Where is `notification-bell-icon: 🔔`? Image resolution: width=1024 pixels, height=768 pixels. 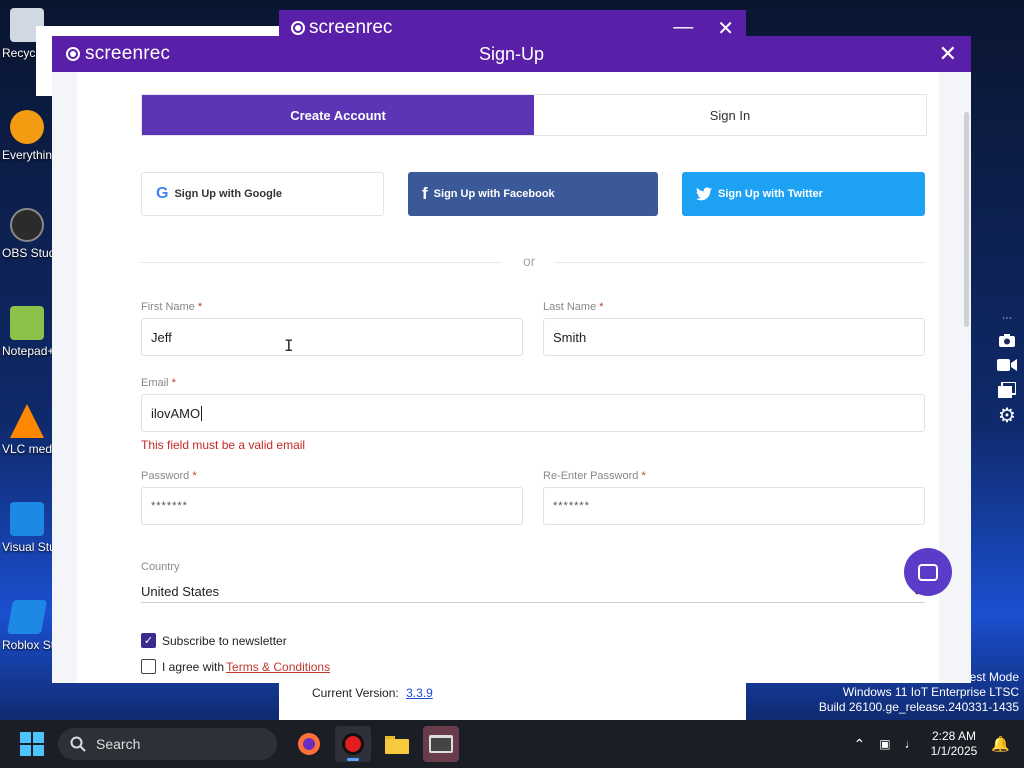 notification-bell-icon: 🔔 is located at coordinates (1000, 744).